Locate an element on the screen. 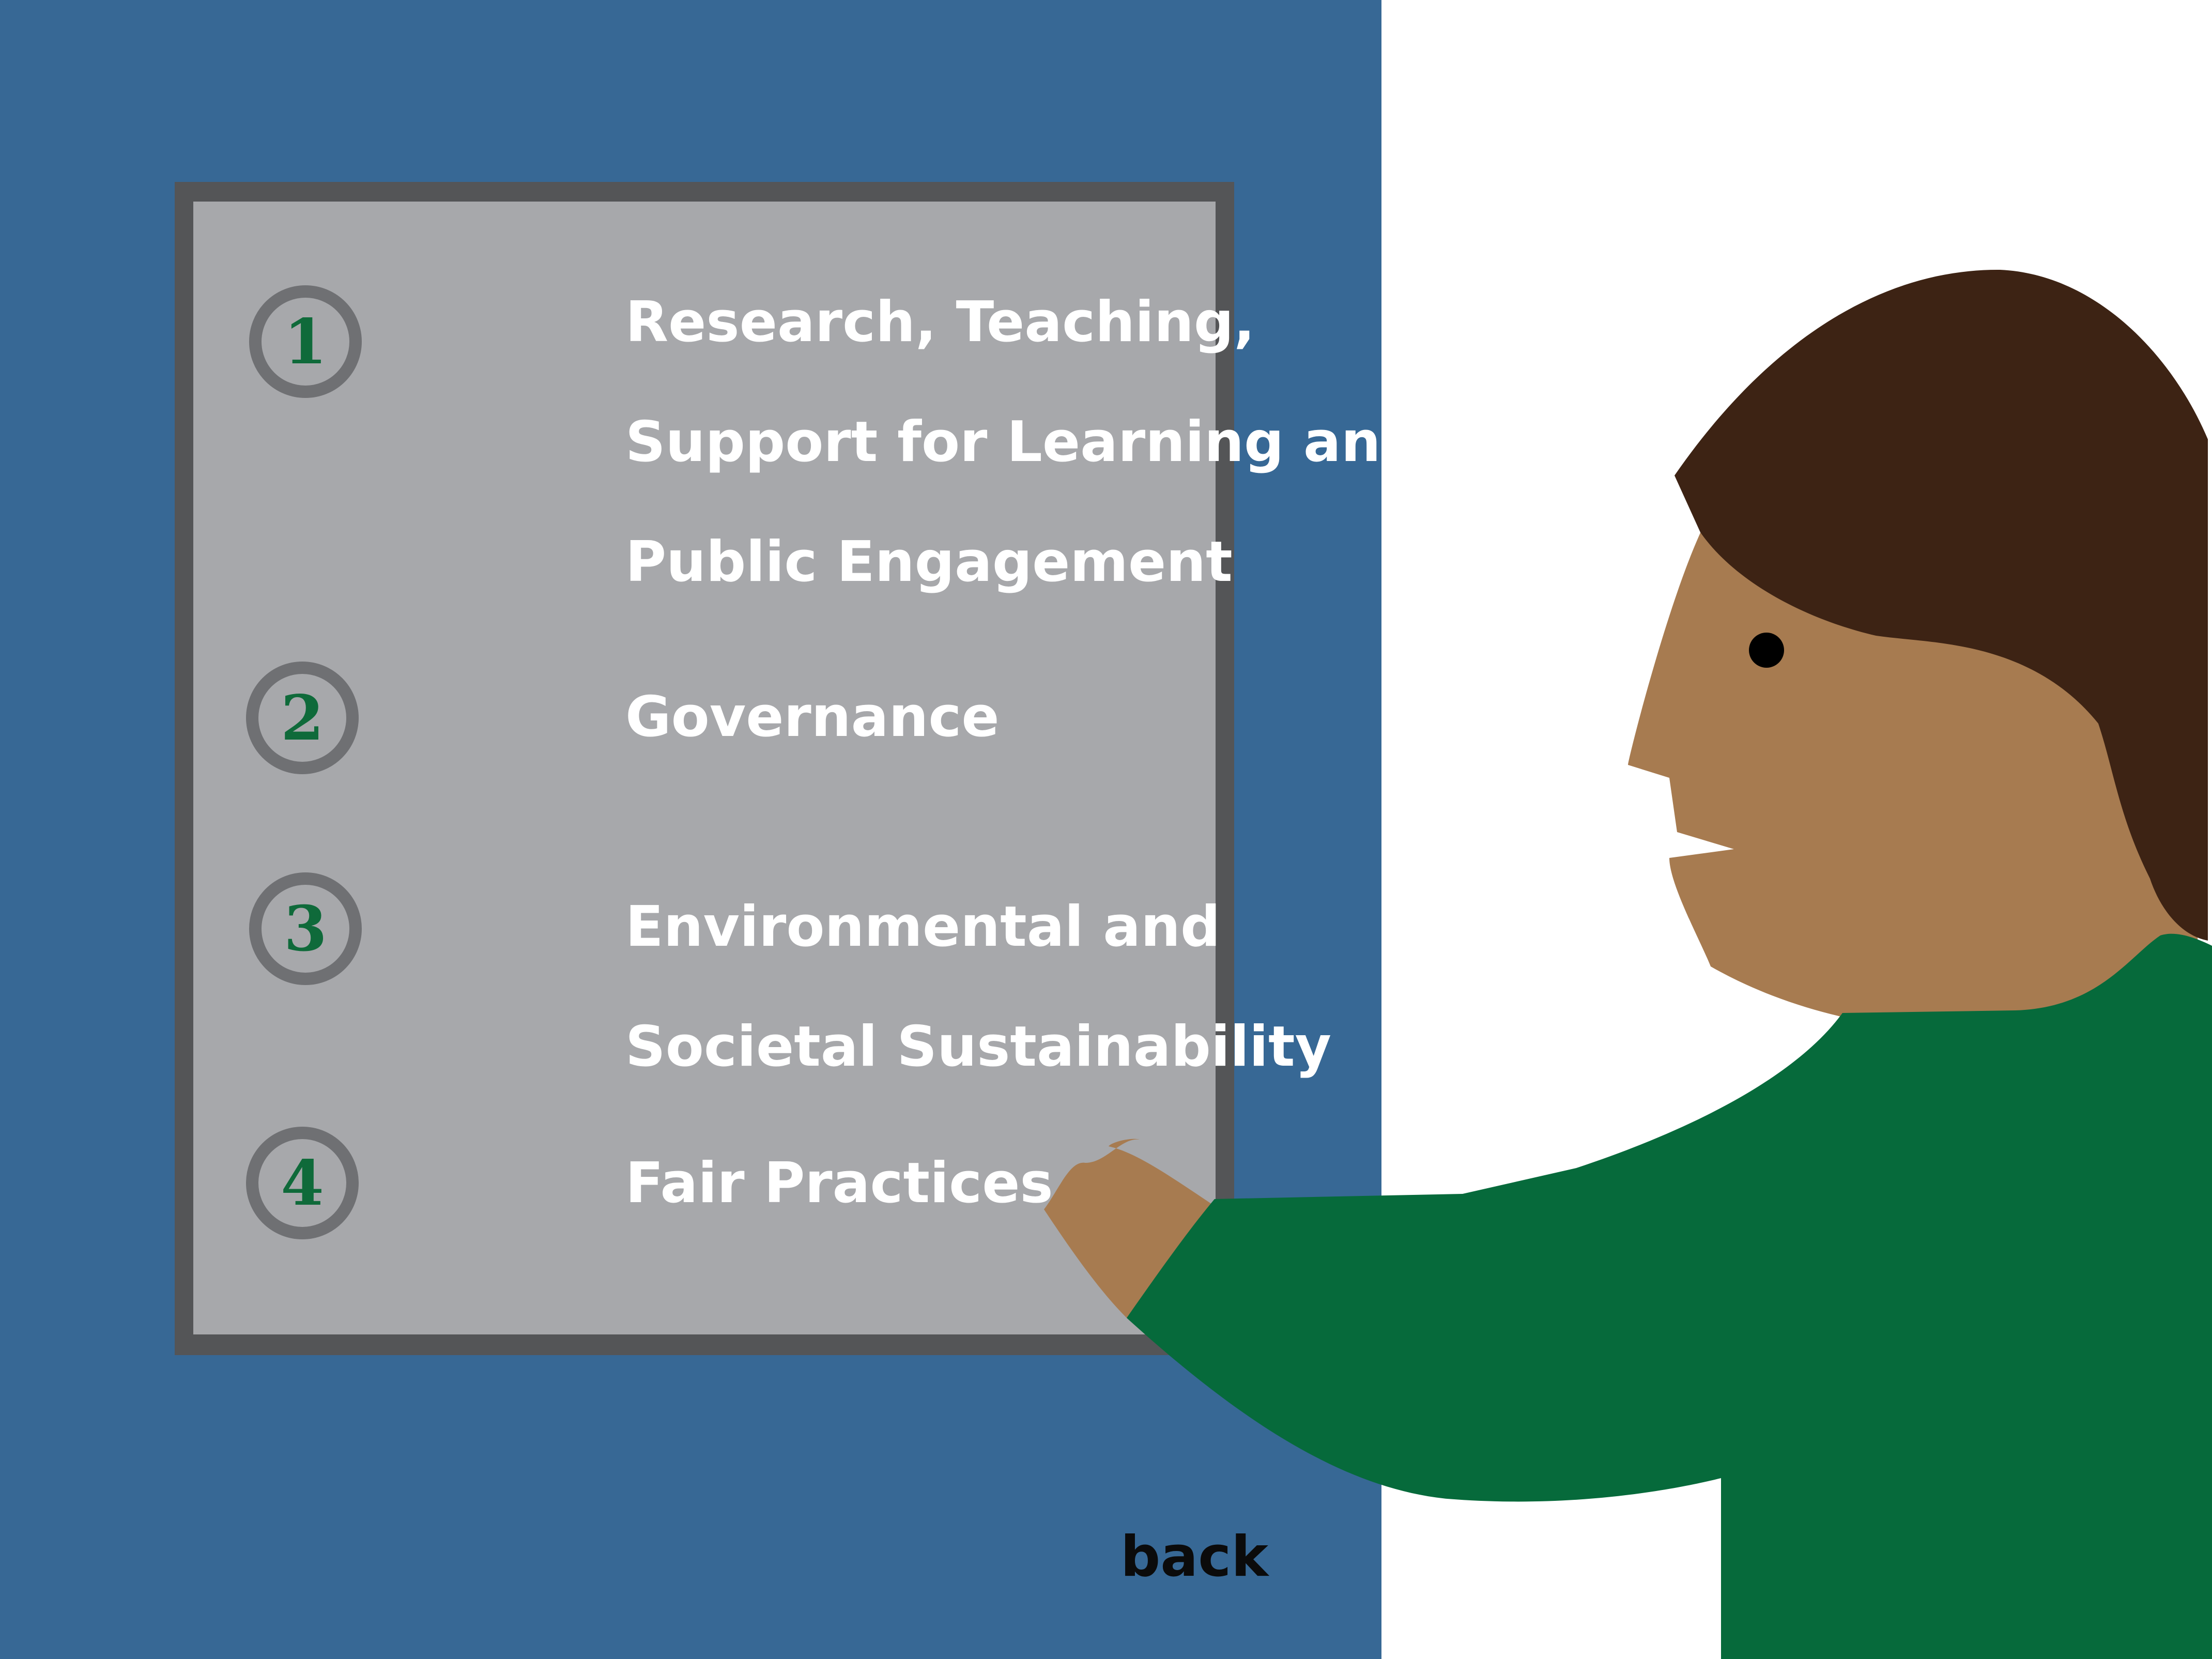 Image resolution: width=2212 pixels, height=1659 pixels. back-button: back is located at coordinates (1194, 1557).